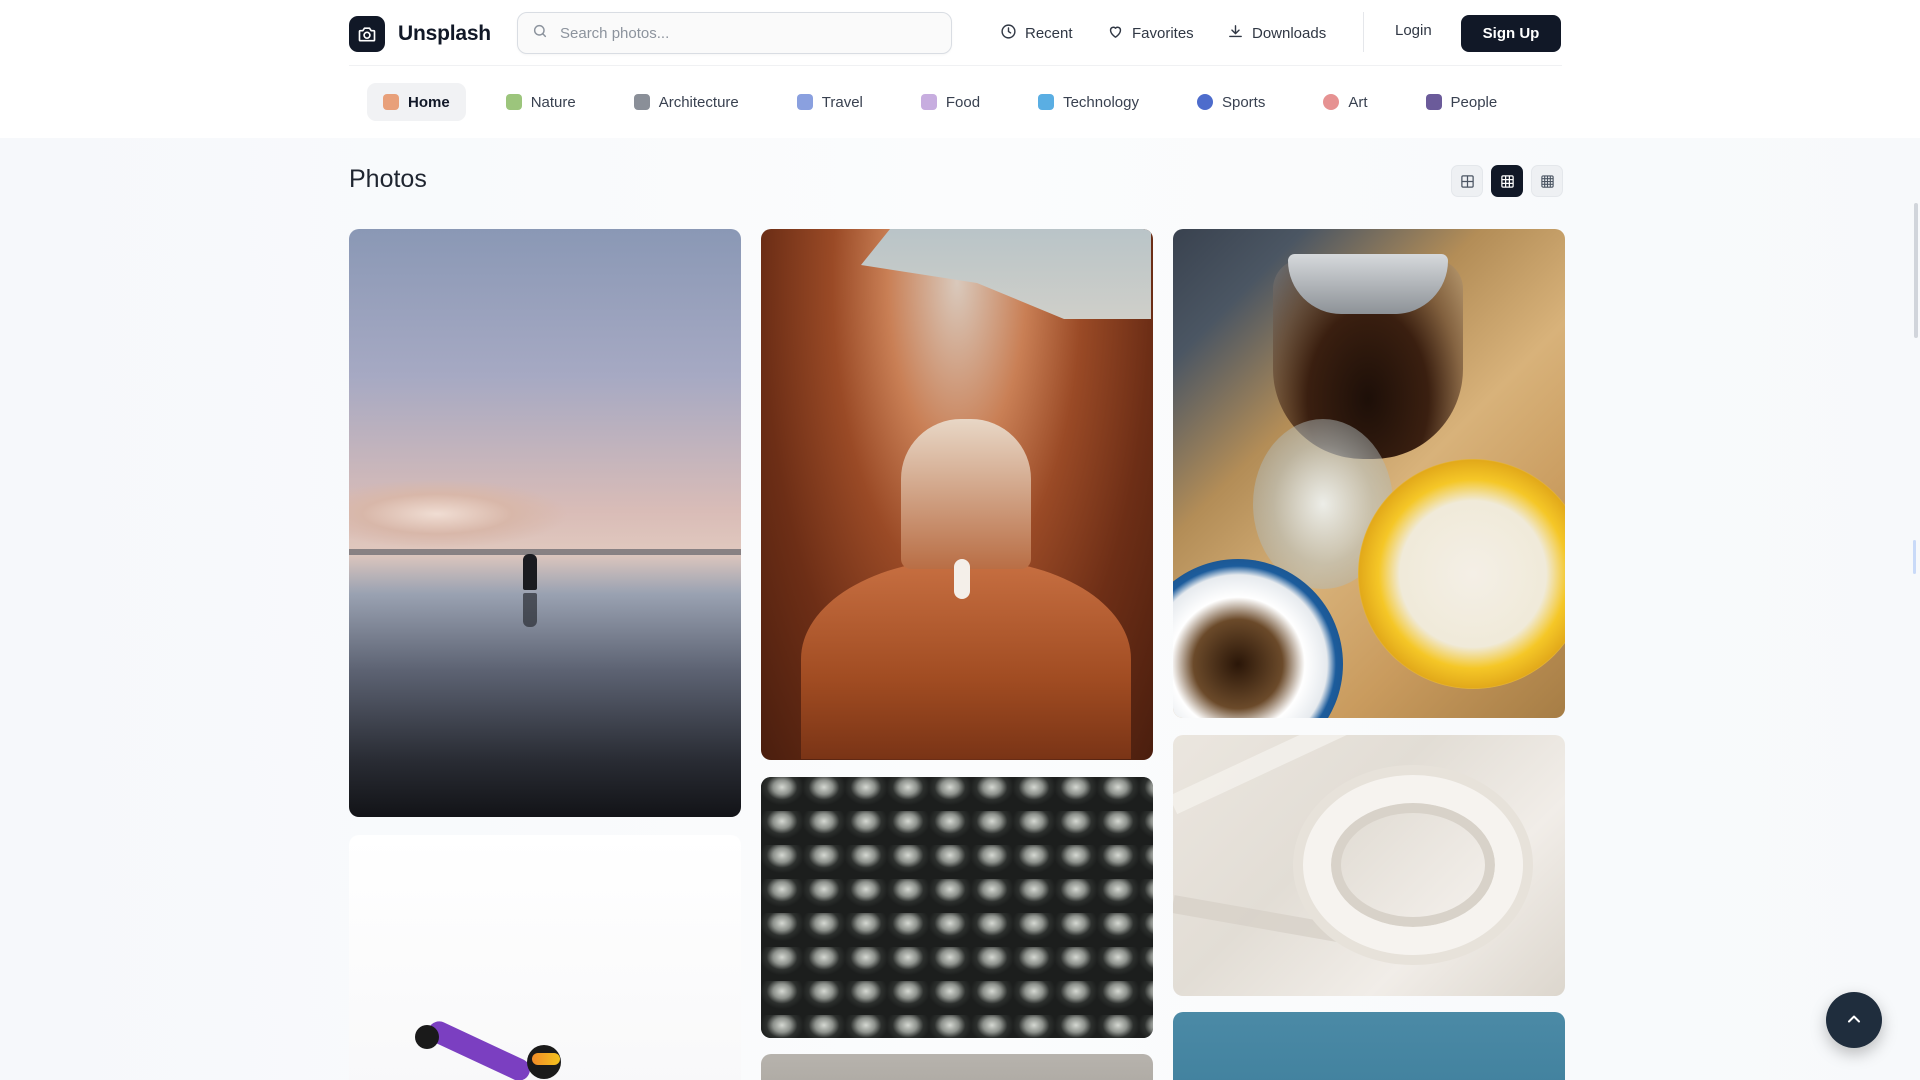  I want to click on palette-icon, so click(1331, 102).